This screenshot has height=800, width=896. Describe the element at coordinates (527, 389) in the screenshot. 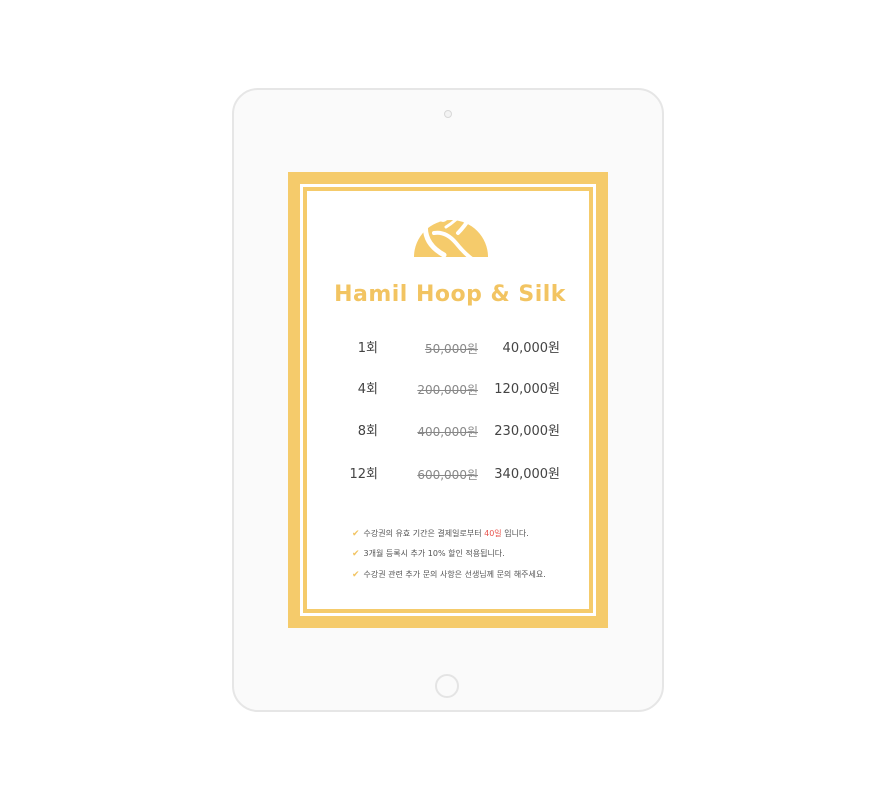

I see `sale-price: 120,000원` at that location.